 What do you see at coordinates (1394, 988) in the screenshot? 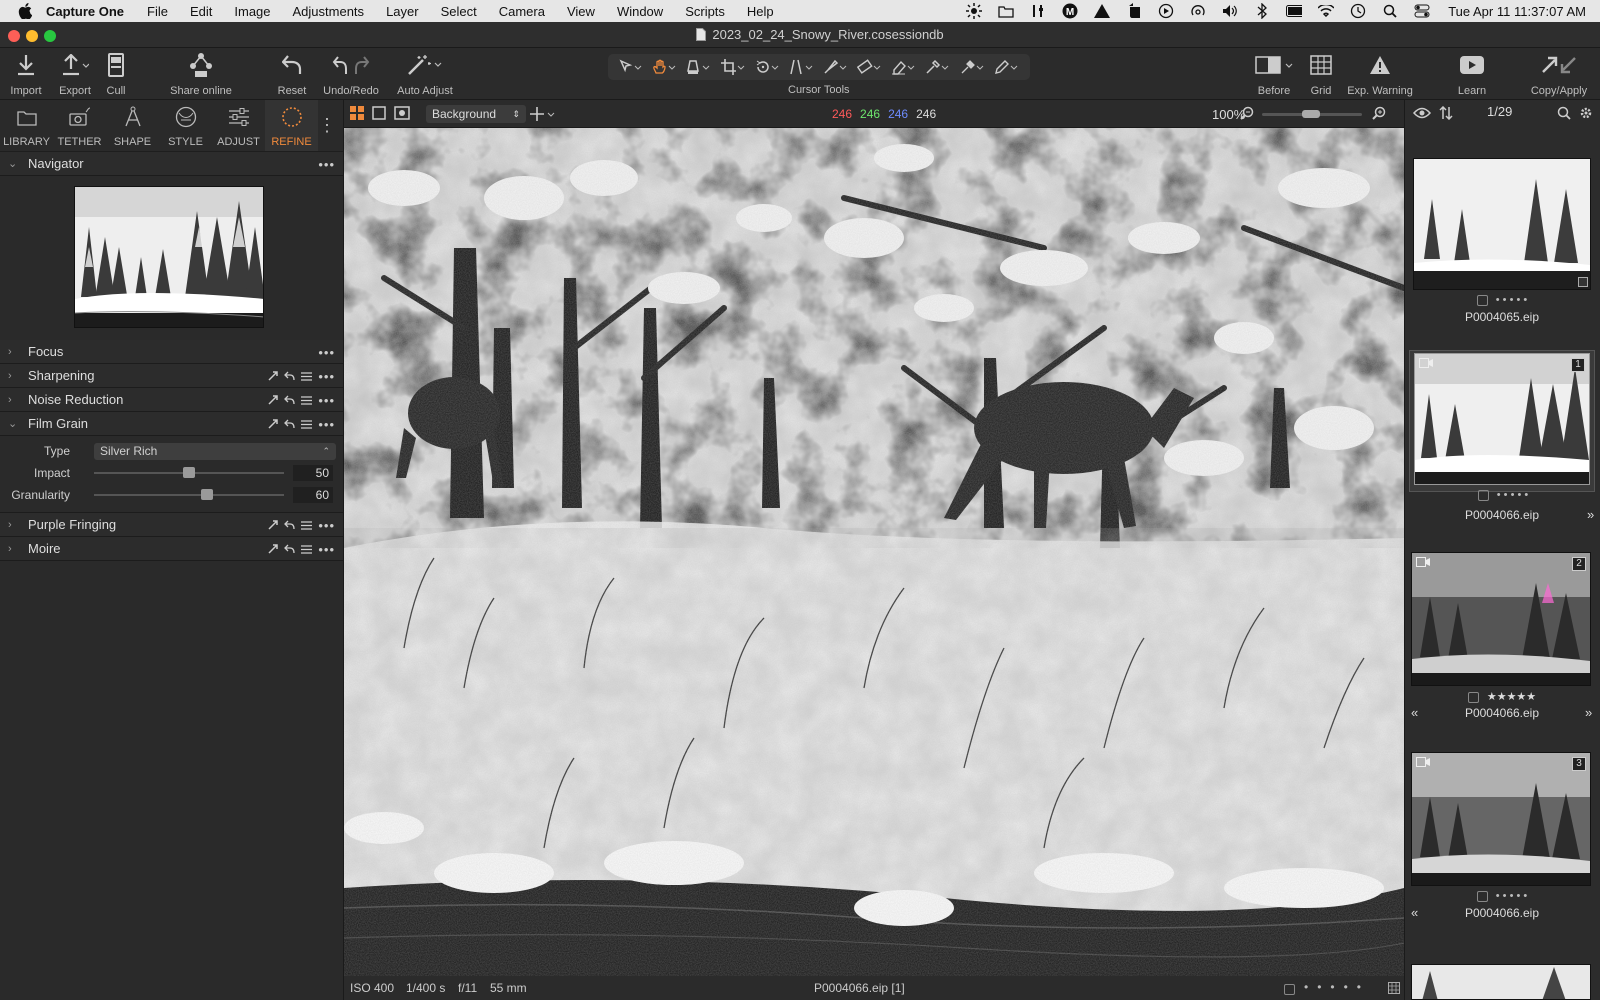
I see `color-tag-icon` at bounding box center [1394, 988].